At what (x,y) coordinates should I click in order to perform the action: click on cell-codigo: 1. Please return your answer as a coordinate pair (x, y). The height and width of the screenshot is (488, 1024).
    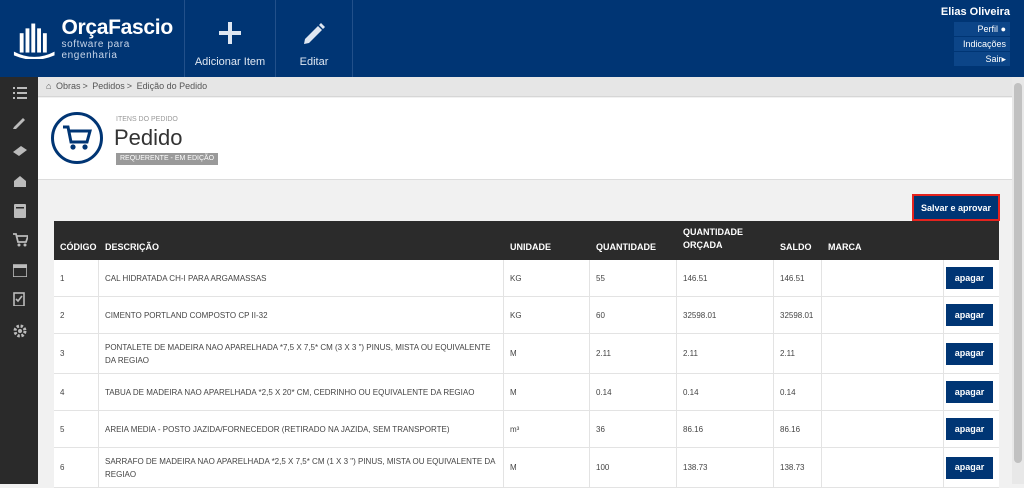
    Looking at the image, I should click on (76, 278).